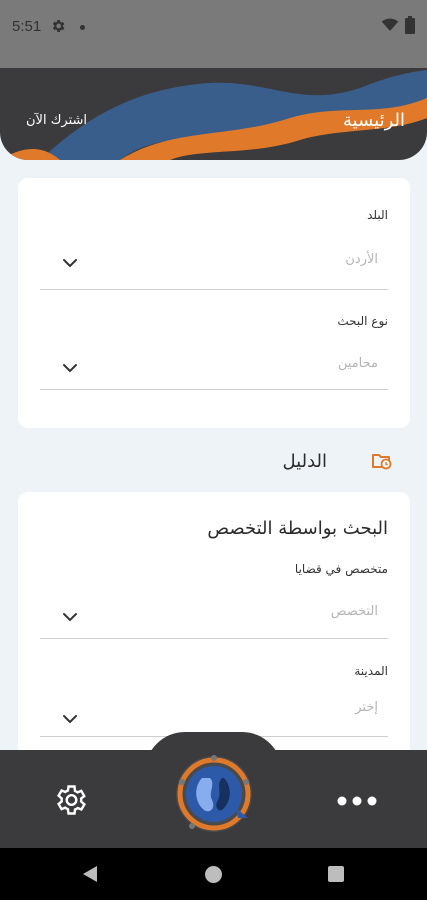  I want to click on status-time: 5:51, so click(27, 26).